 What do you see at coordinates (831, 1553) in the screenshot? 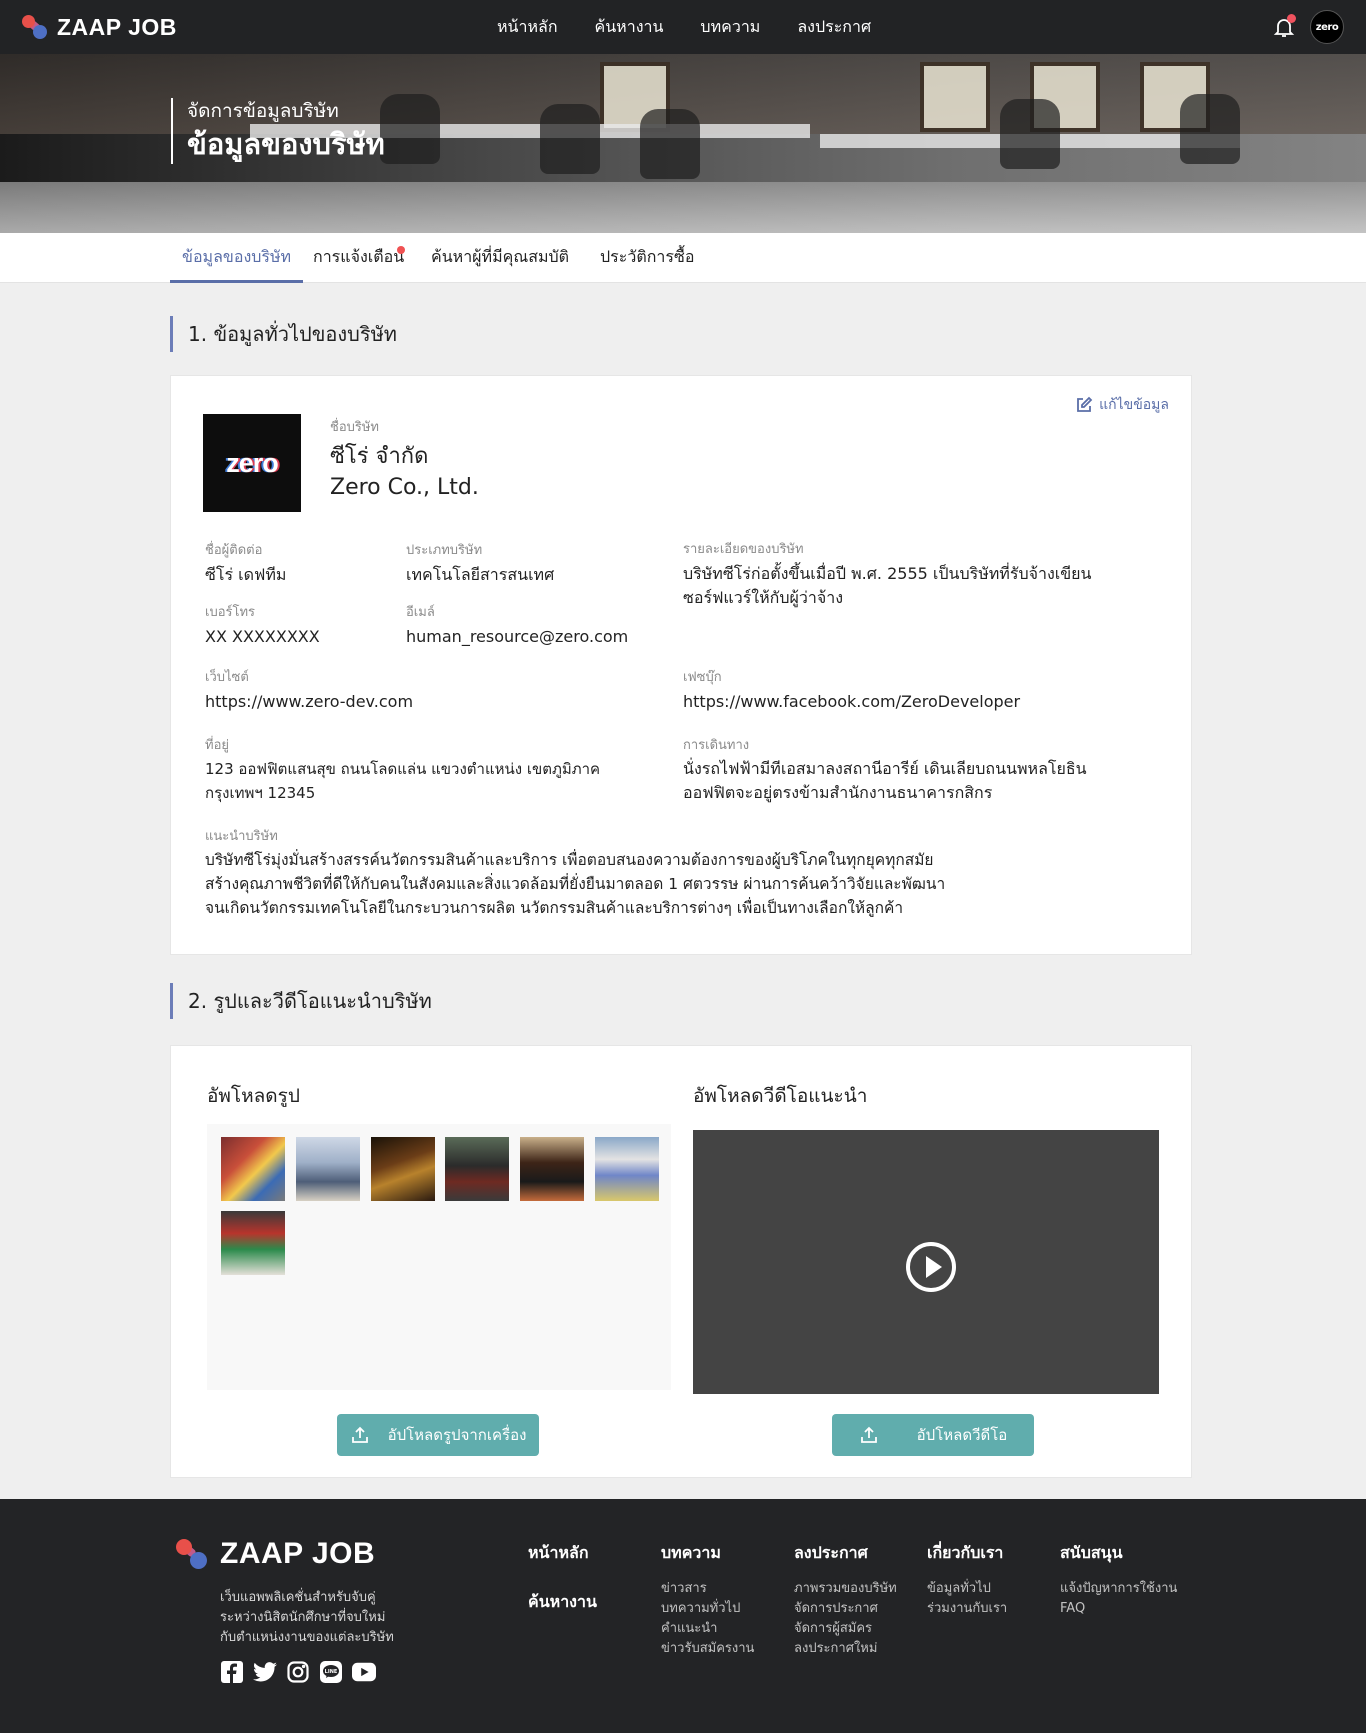
I see `footer-heading-post: ลงประกาศ` at bounding box center [831, 1553].